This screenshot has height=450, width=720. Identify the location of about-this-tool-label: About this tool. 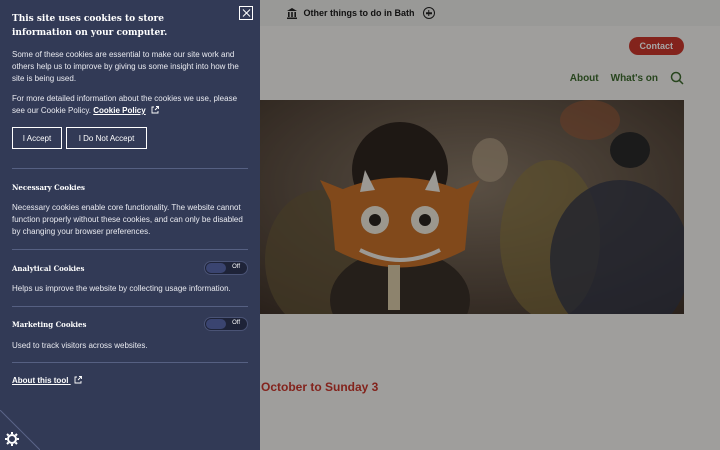
(40, 380).